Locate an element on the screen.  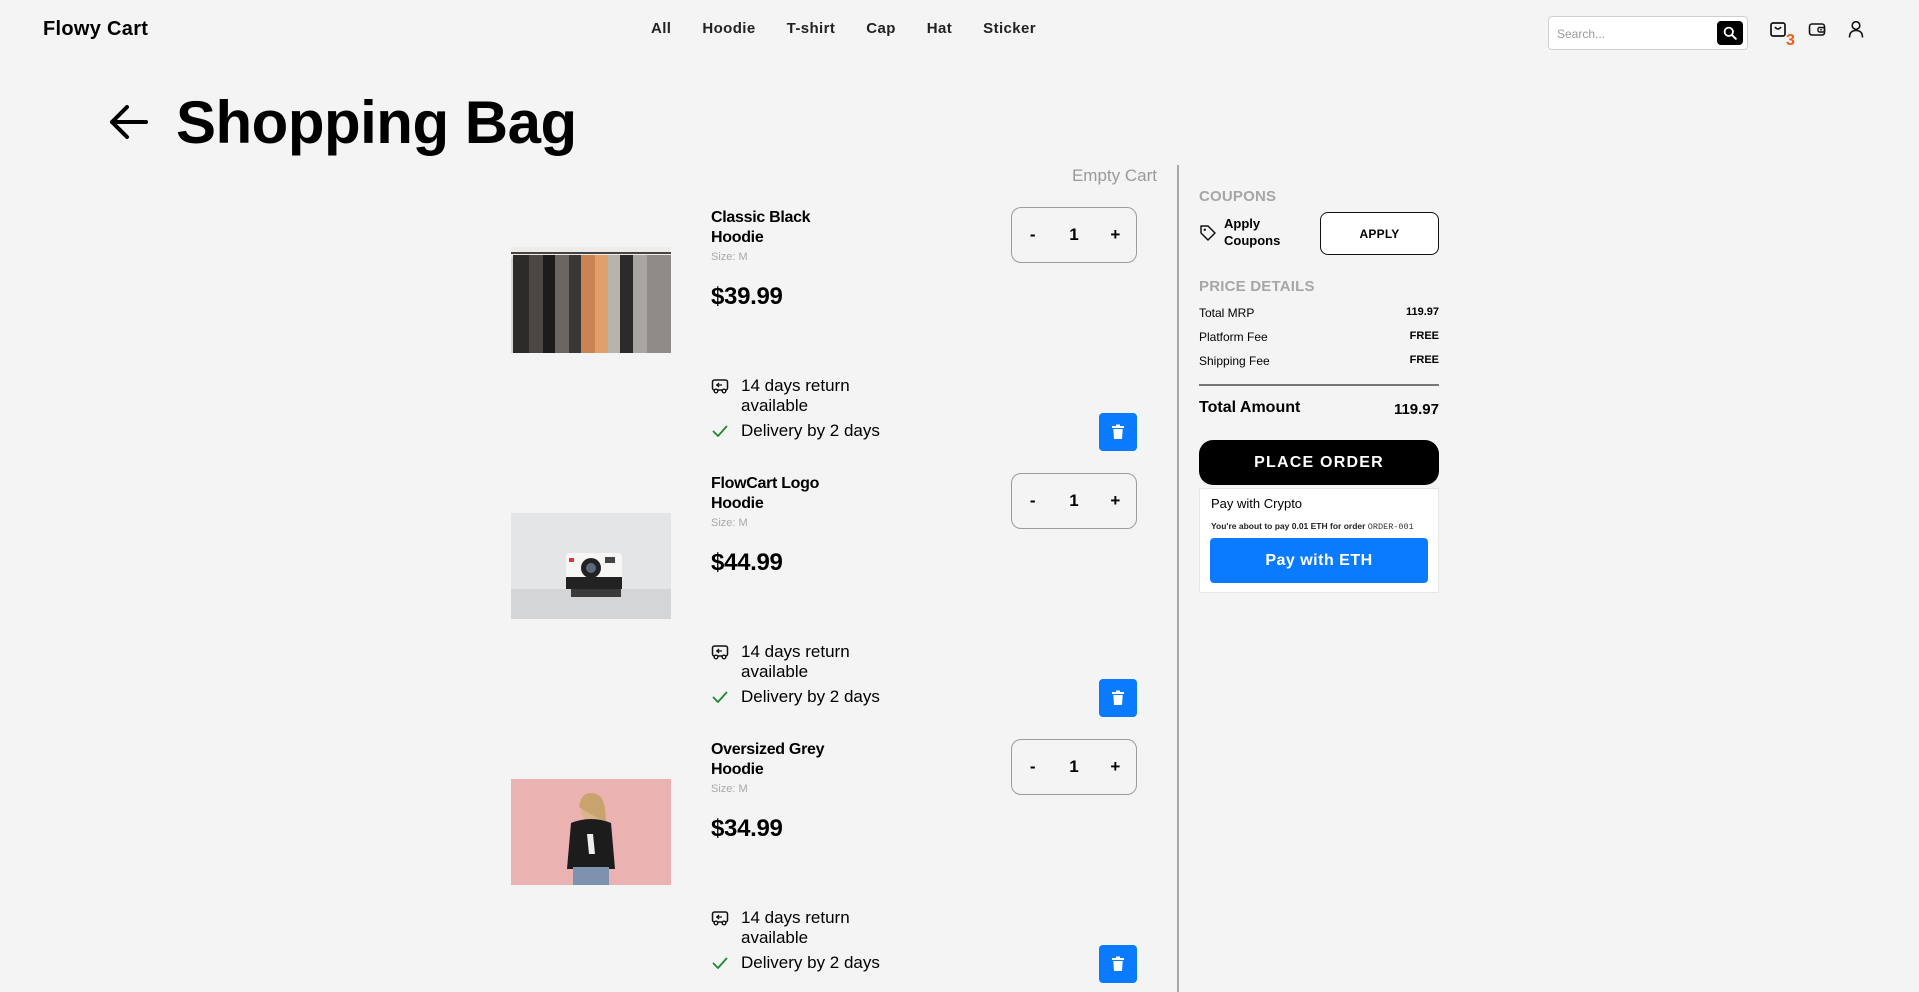
price-row-total-mrp: Total MRP 119.97 is located at coordinates (1319, 313).